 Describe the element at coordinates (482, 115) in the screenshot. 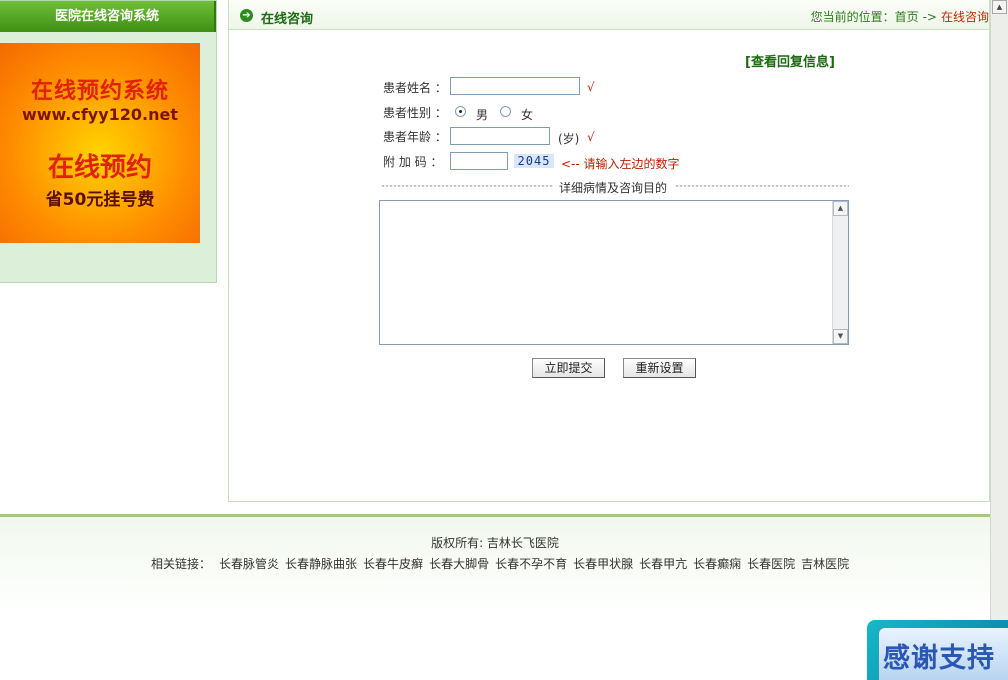

I see `gender-male-label: 男` at that location.